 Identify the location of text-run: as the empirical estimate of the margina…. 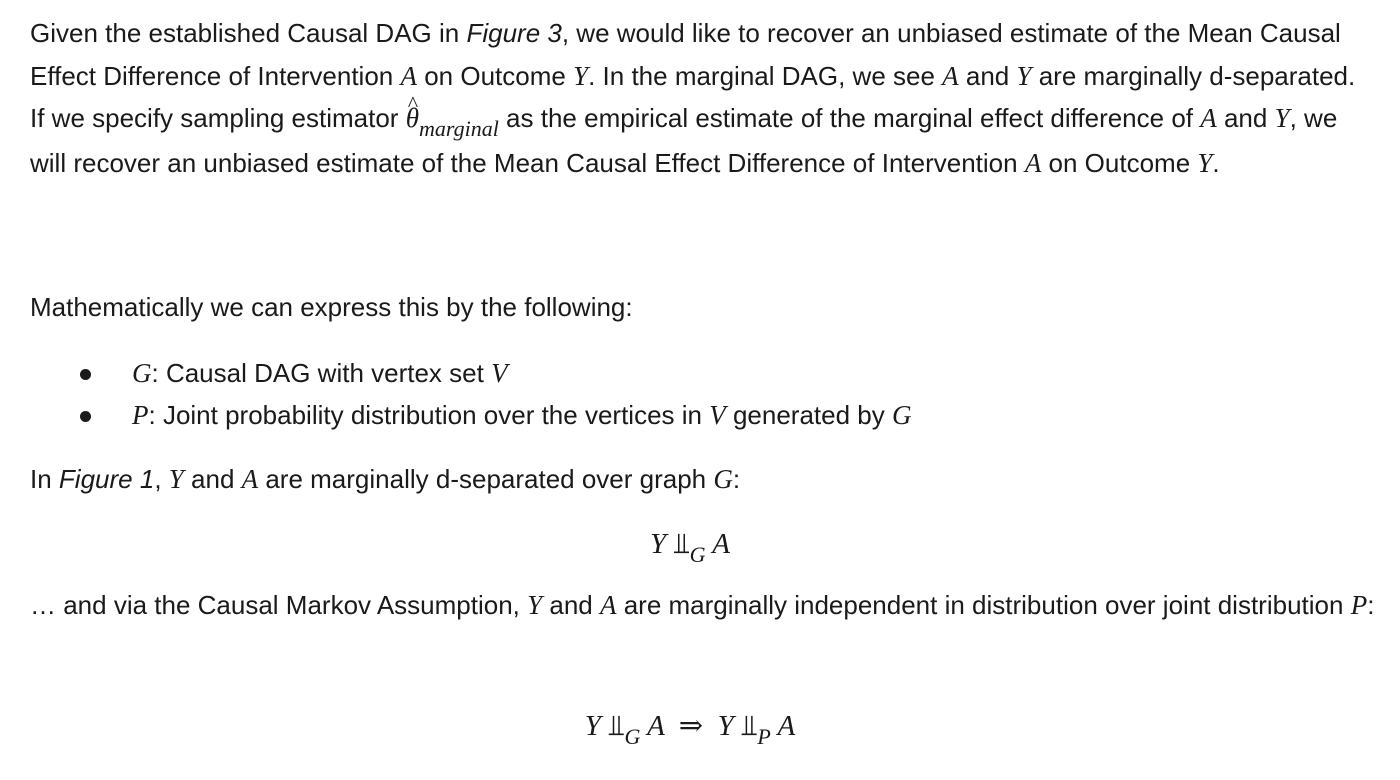
(849, 118).